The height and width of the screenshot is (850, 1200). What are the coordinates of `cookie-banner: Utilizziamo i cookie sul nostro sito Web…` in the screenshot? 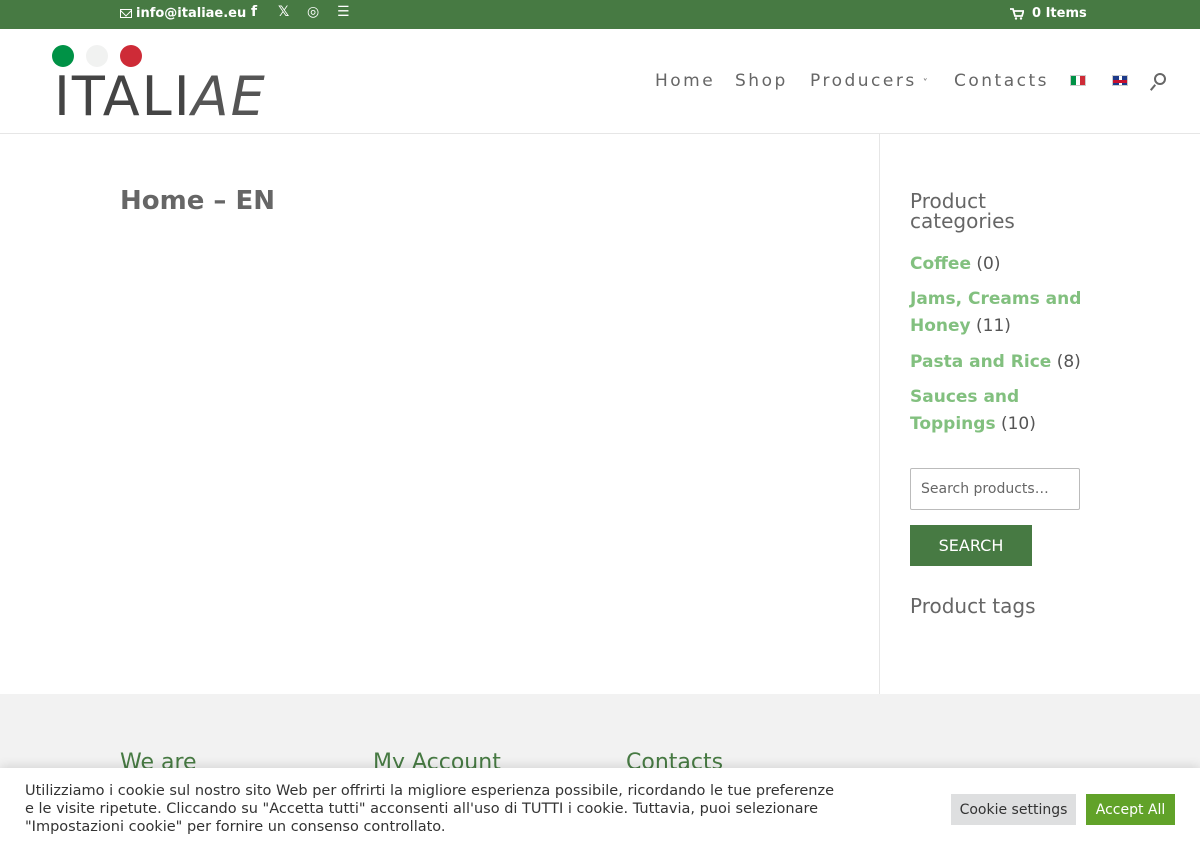 It's located at (600, 809).